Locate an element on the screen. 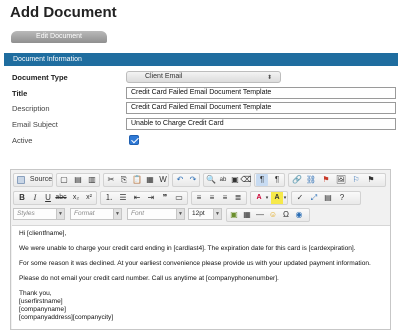  italic-icon: I is located at coordinates (35, 198).